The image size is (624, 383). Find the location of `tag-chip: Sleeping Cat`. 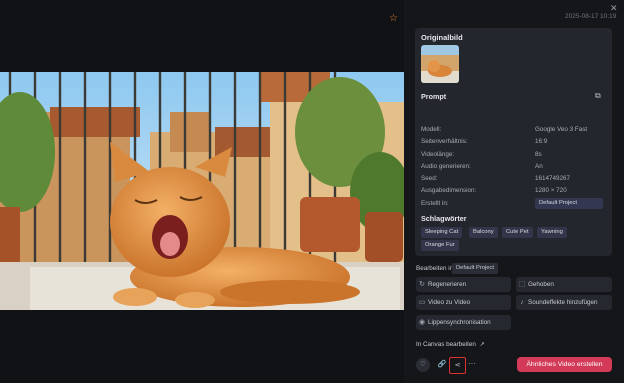

tag-chip: Sleeping Cat is located at coordinates (442, 232).